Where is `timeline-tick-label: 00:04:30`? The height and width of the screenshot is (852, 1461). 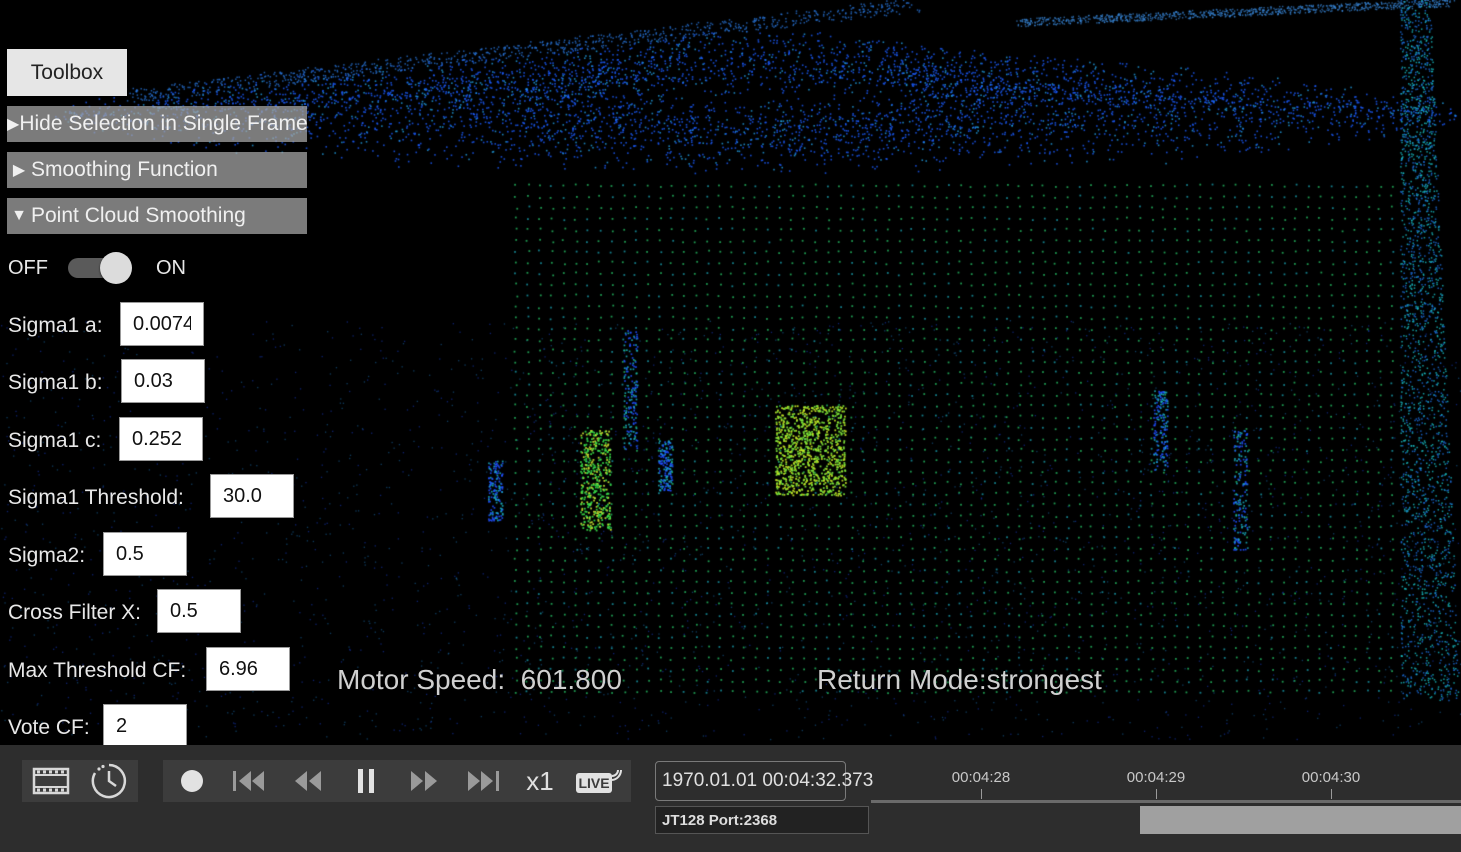 timeline-tick-label: 00:04:30 is located at coordinates (1331, 777).